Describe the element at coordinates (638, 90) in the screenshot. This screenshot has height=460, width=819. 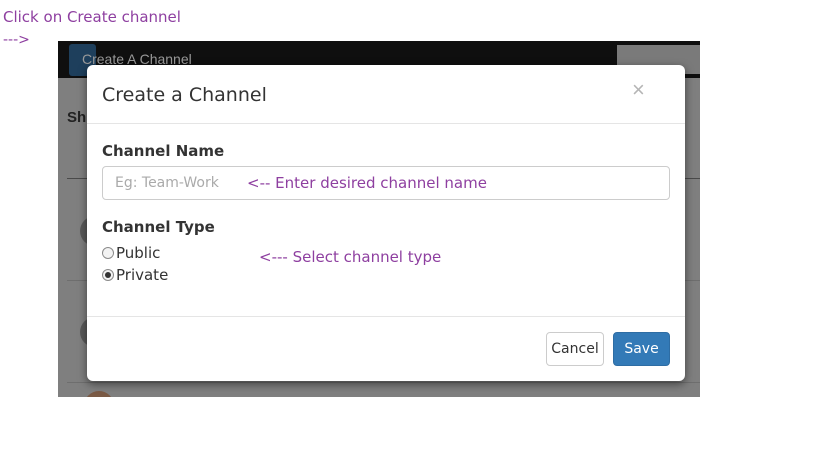
I see `close-icon: ×` at that location.